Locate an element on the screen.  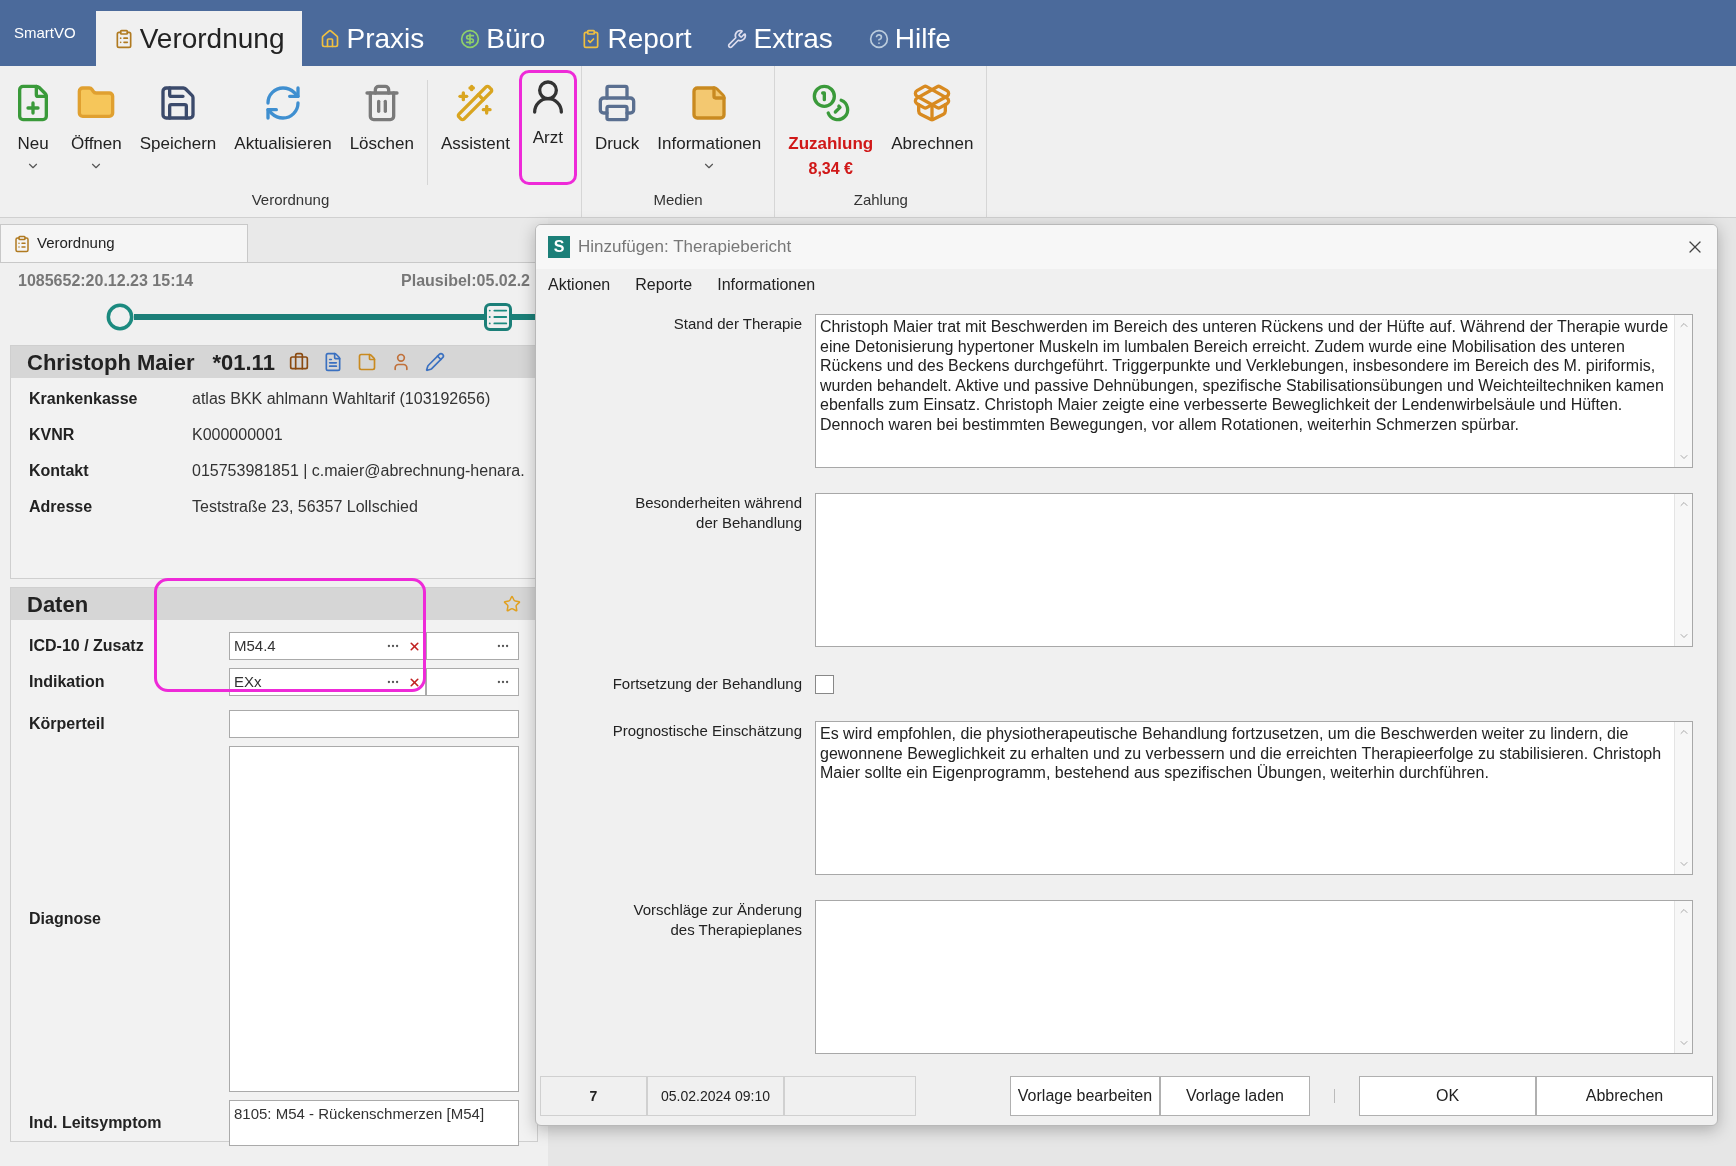
app-logo: S is located at coordinates (559, 247).